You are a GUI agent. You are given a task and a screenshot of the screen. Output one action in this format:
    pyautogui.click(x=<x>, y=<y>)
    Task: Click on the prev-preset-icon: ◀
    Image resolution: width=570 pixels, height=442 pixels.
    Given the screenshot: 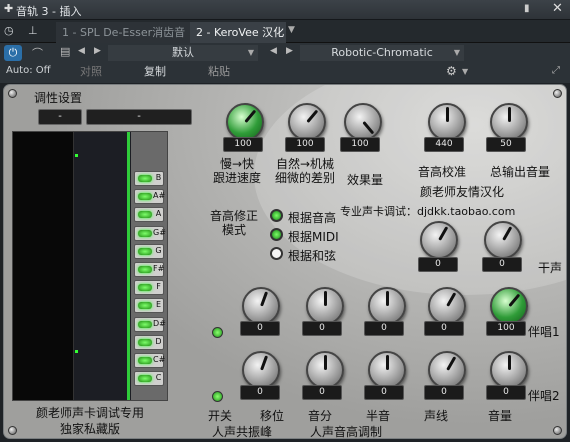 What is the action you would take?
    pyautogui.click(x=81, y=51)
    